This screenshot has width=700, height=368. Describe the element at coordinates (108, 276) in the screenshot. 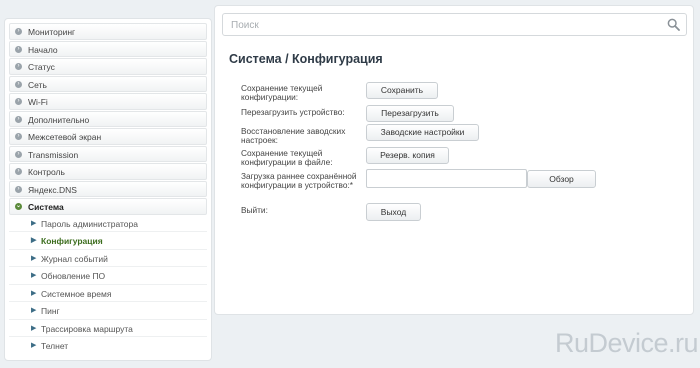

I see `sidebar-subitem-firmware-update: ▶ Обновление ПО` at that location.